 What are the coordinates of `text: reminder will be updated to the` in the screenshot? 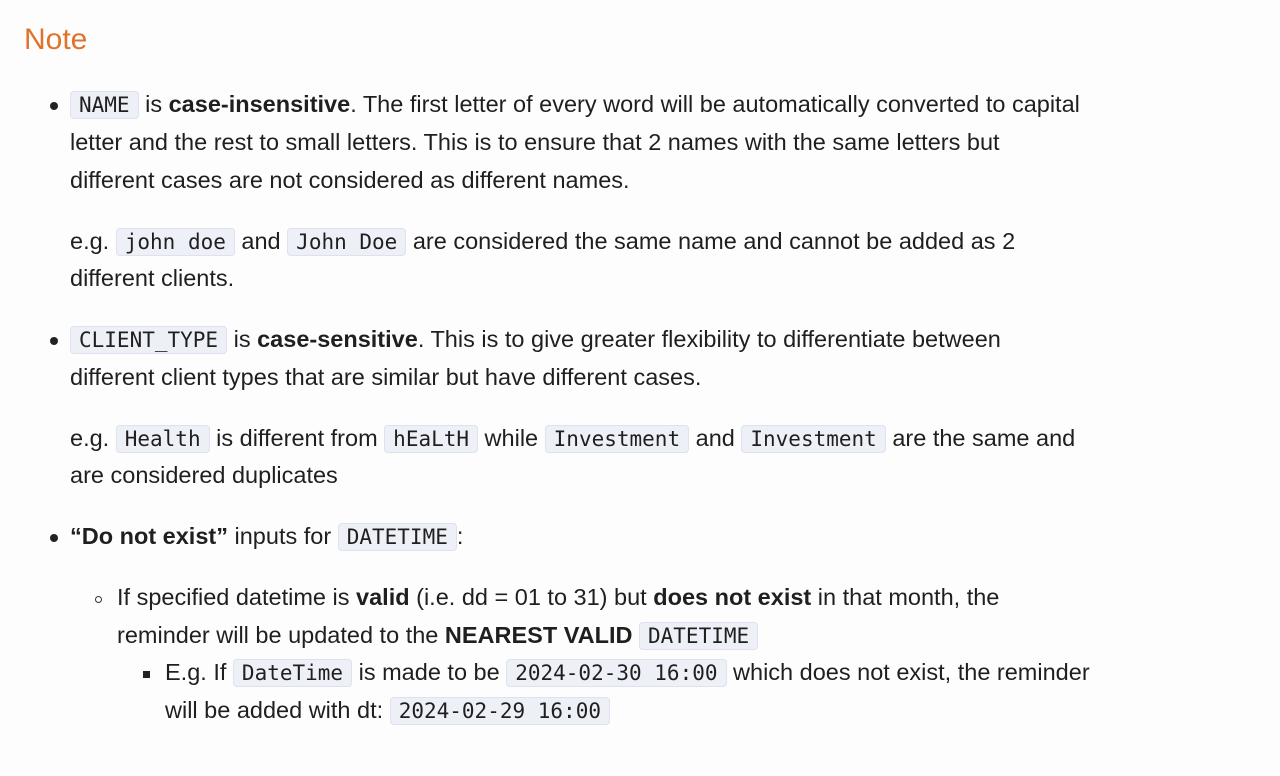 It's located at (281, 635).